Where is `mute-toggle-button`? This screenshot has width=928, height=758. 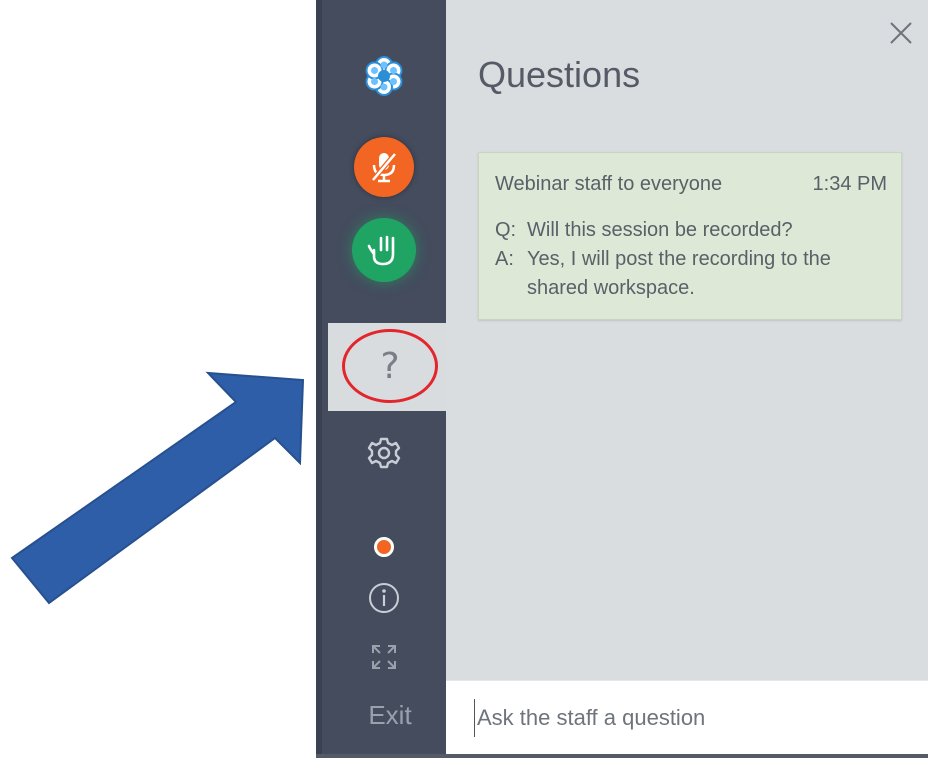
mute-toggle-button is located at coordinates (384, 167).